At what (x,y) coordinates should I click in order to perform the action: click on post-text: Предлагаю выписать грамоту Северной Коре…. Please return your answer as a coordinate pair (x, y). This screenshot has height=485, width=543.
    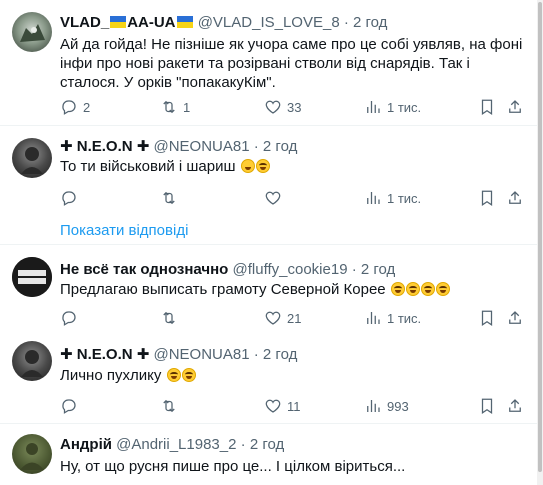
    Looking at the image, I should click on (294, 289).